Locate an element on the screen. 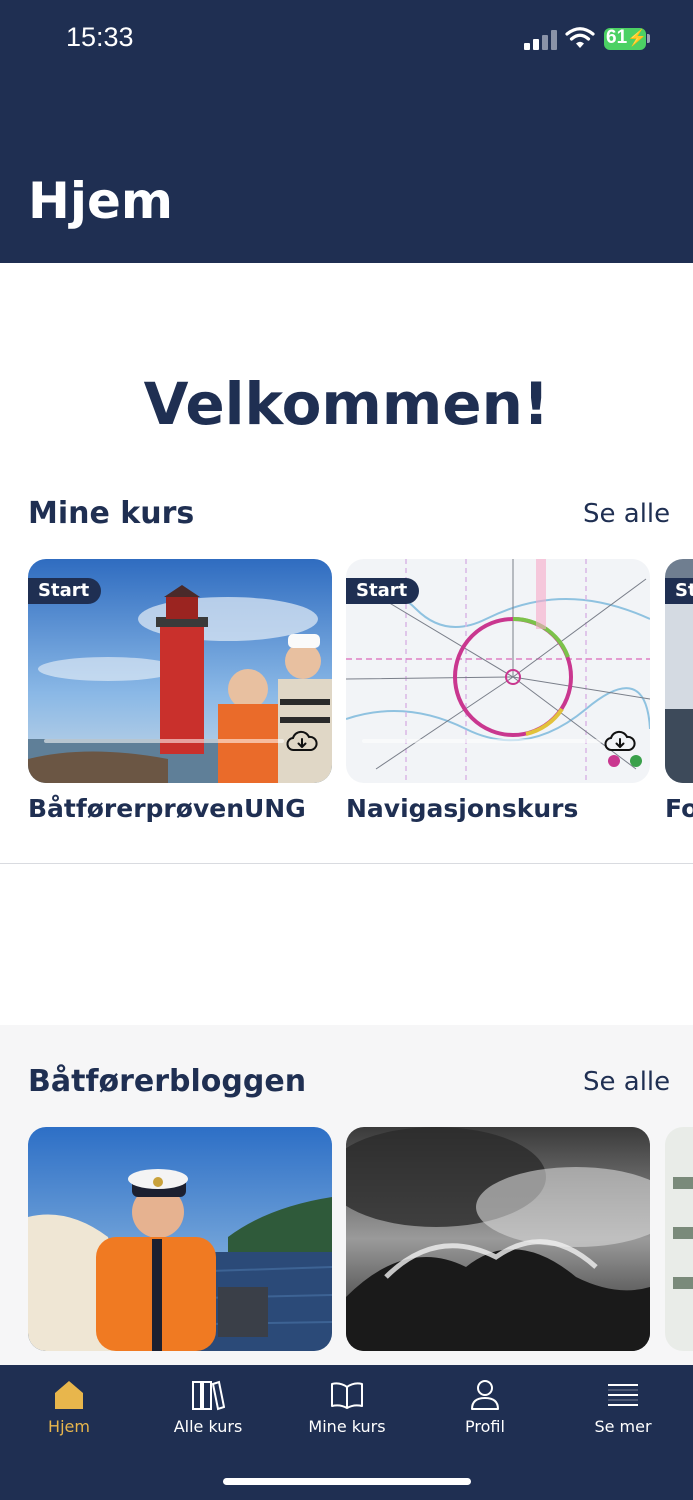 This screenshot has height=1500, width=693. course-card-navigasjon: Start is located at coordinates (498, 671).